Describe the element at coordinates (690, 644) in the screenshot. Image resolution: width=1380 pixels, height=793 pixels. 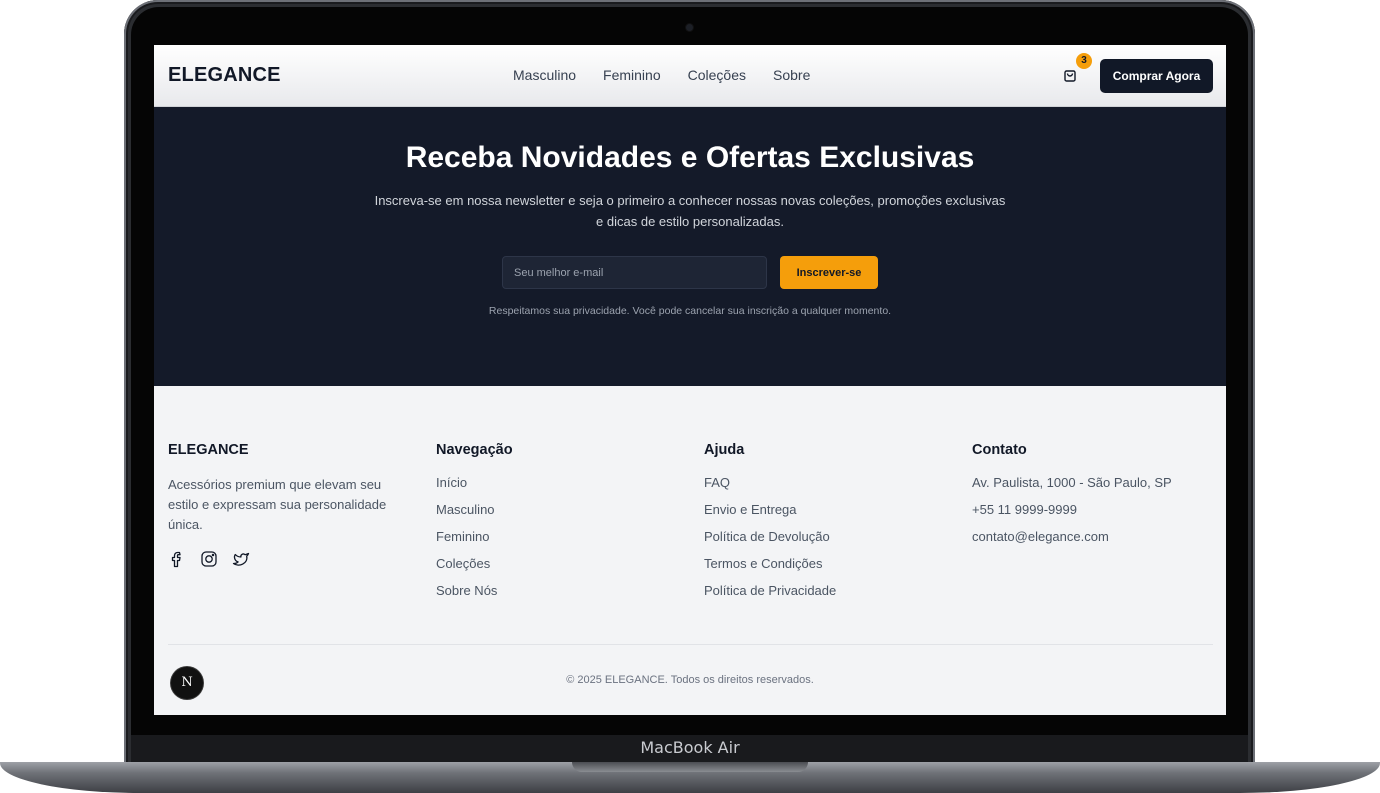
I see `footer-divider` at that location.